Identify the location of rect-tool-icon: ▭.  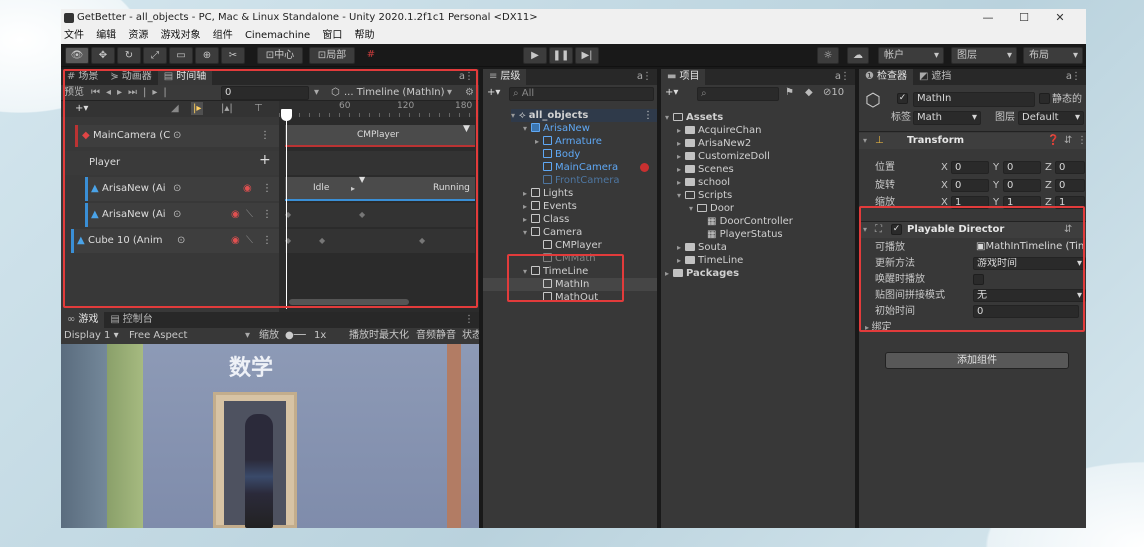
(181, 55).